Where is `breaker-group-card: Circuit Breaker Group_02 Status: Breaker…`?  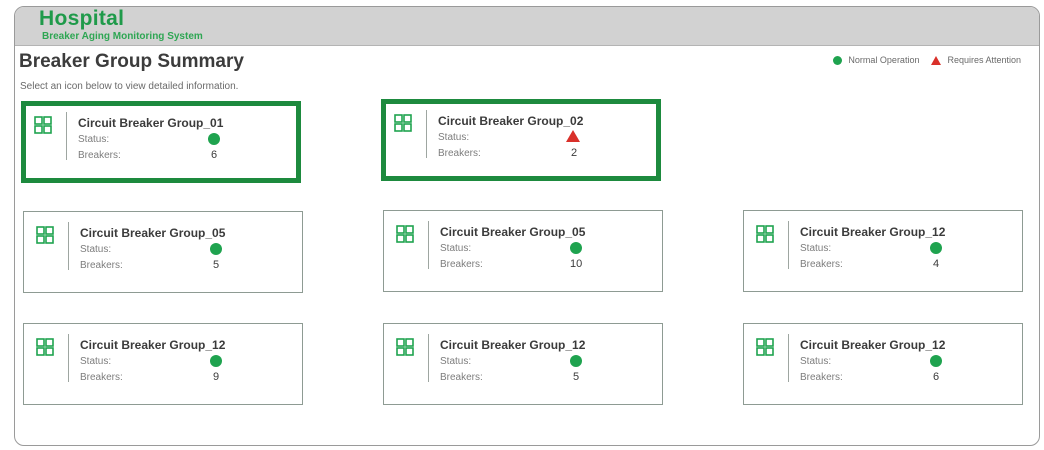
breaker-group-card: Circuit Breaker Group_02 Status: Breaker… is located at coordinates (521, 140).